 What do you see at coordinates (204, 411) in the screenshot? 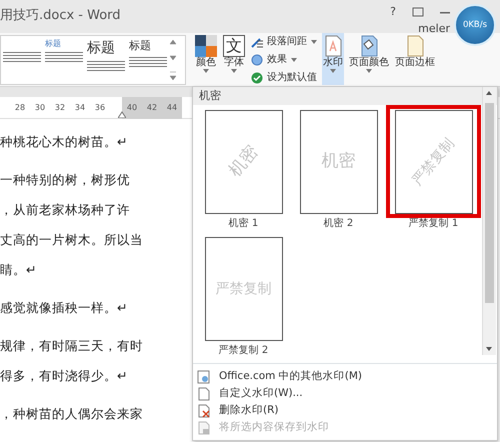
I see `delete-page-icon` at bounding box center [204, 411].